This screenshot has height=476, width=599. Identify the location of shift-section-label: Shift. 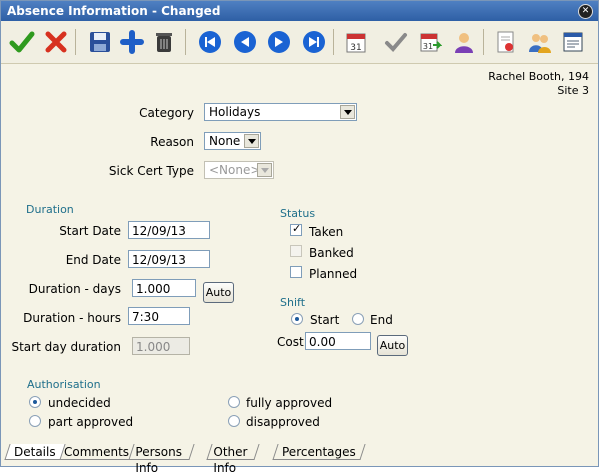
(293, 302).